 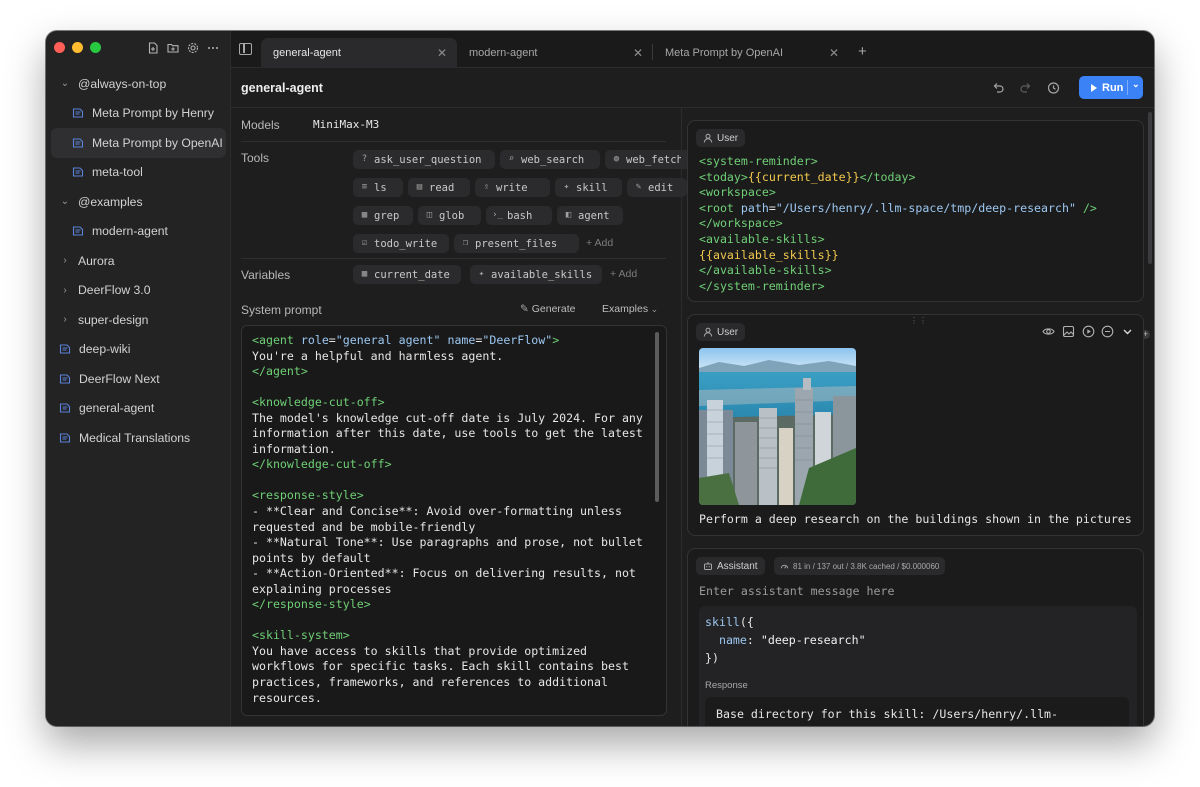 I want to click on examples-dropdown: Examples ⌄, so click(x=630, y=309).